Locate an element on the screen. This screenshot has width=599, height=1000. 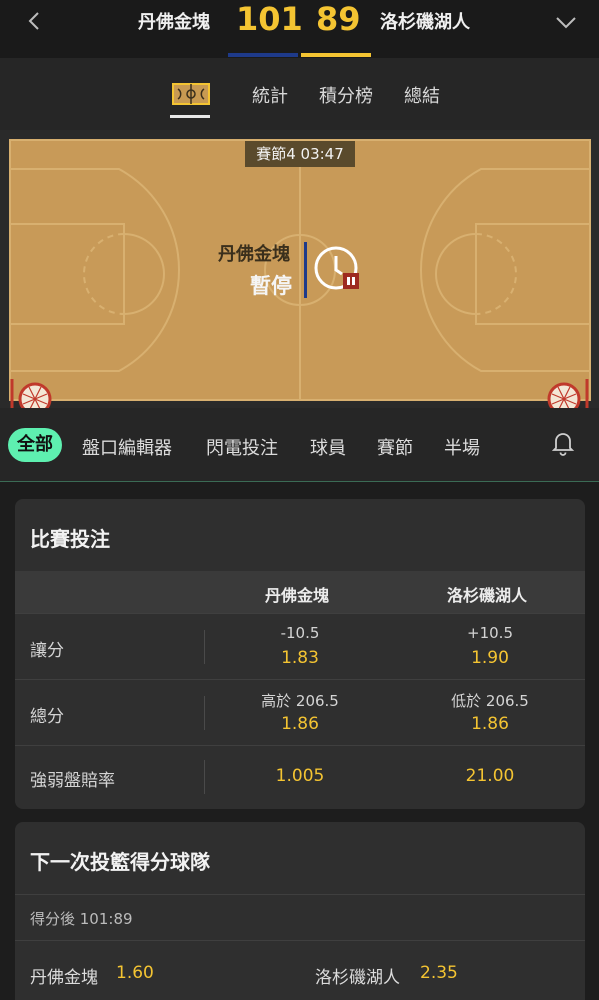
basketball-court-icon is located at coordinates (191, 94).